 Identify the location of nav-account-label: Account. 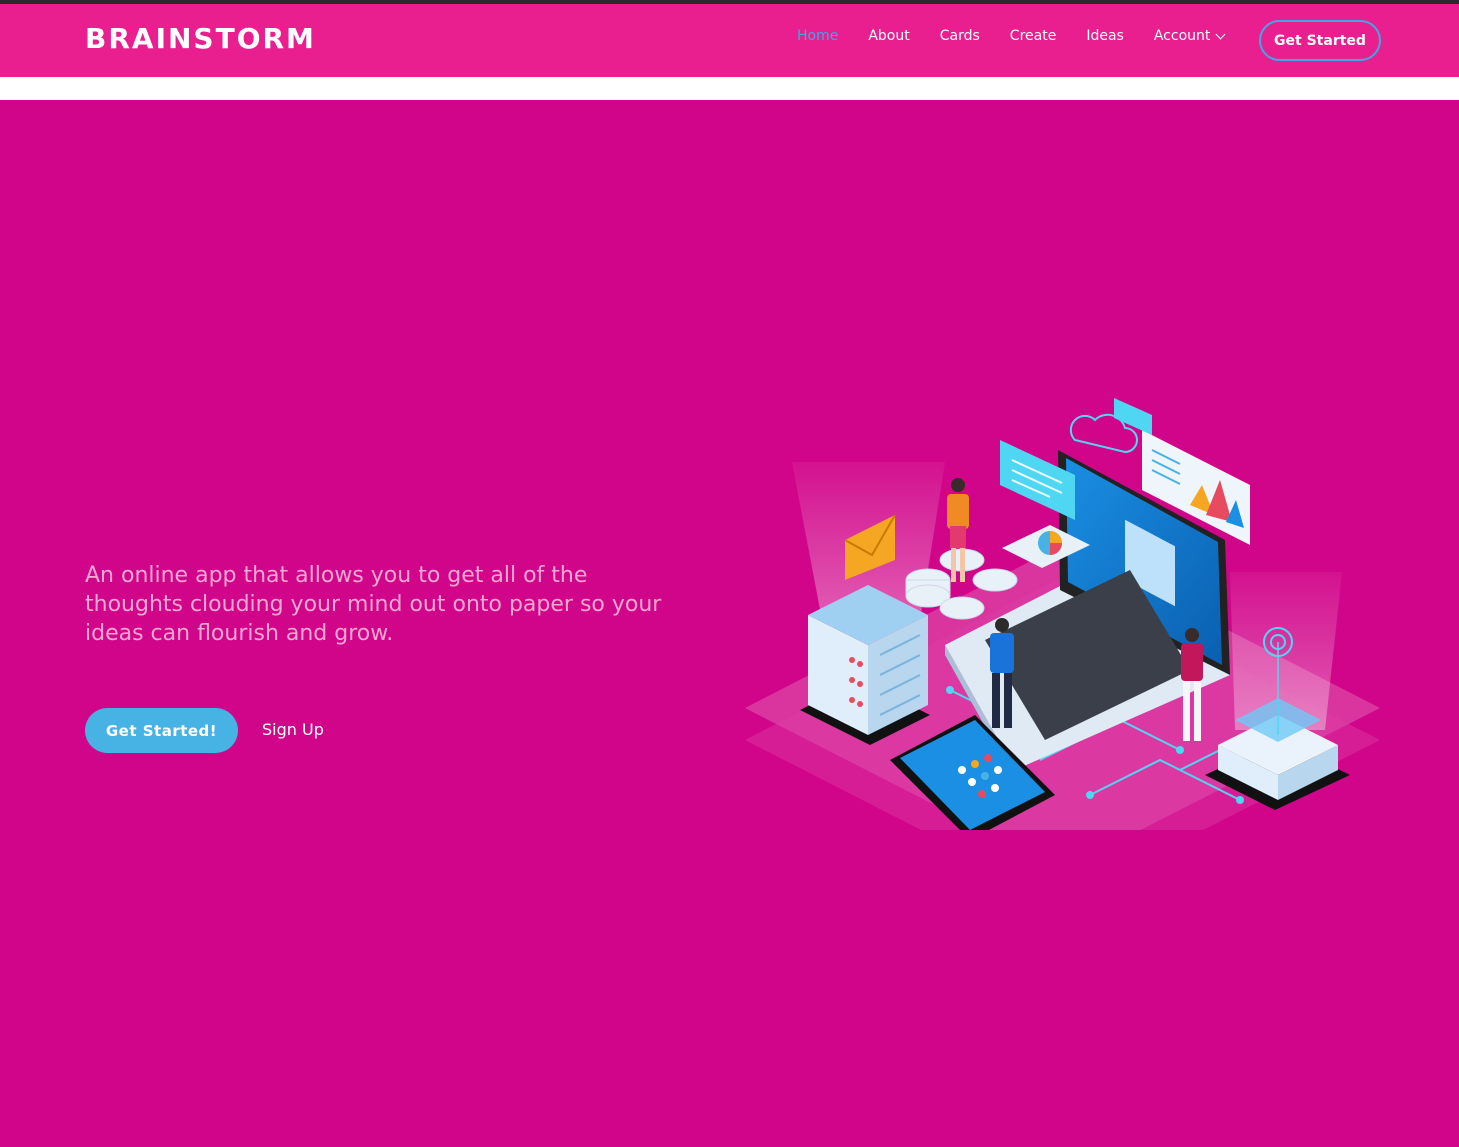
(1182, 36).